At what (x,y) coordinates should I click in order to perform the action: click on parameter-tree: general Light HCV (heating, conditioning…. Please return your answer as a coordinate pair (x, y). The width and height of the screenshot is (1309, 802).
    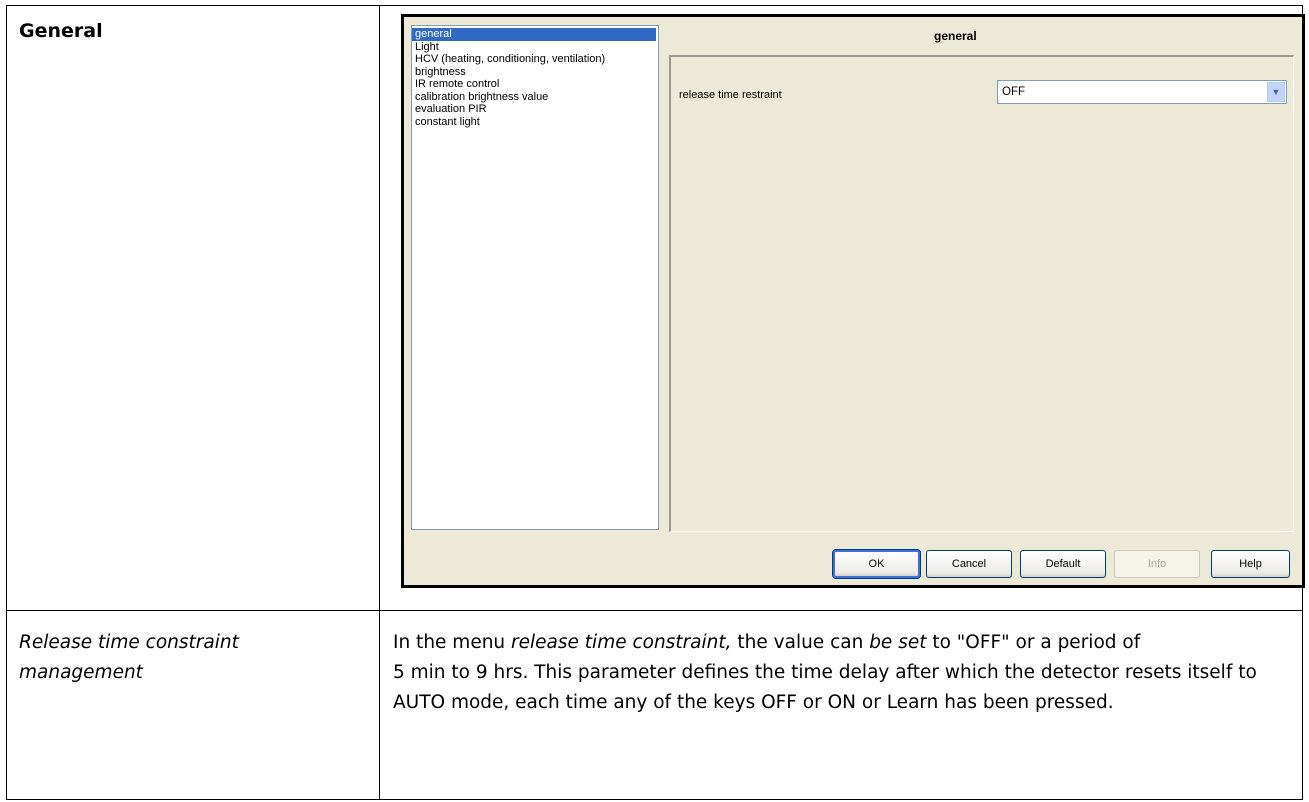
    Looking at the image, I should click on (535, 277).